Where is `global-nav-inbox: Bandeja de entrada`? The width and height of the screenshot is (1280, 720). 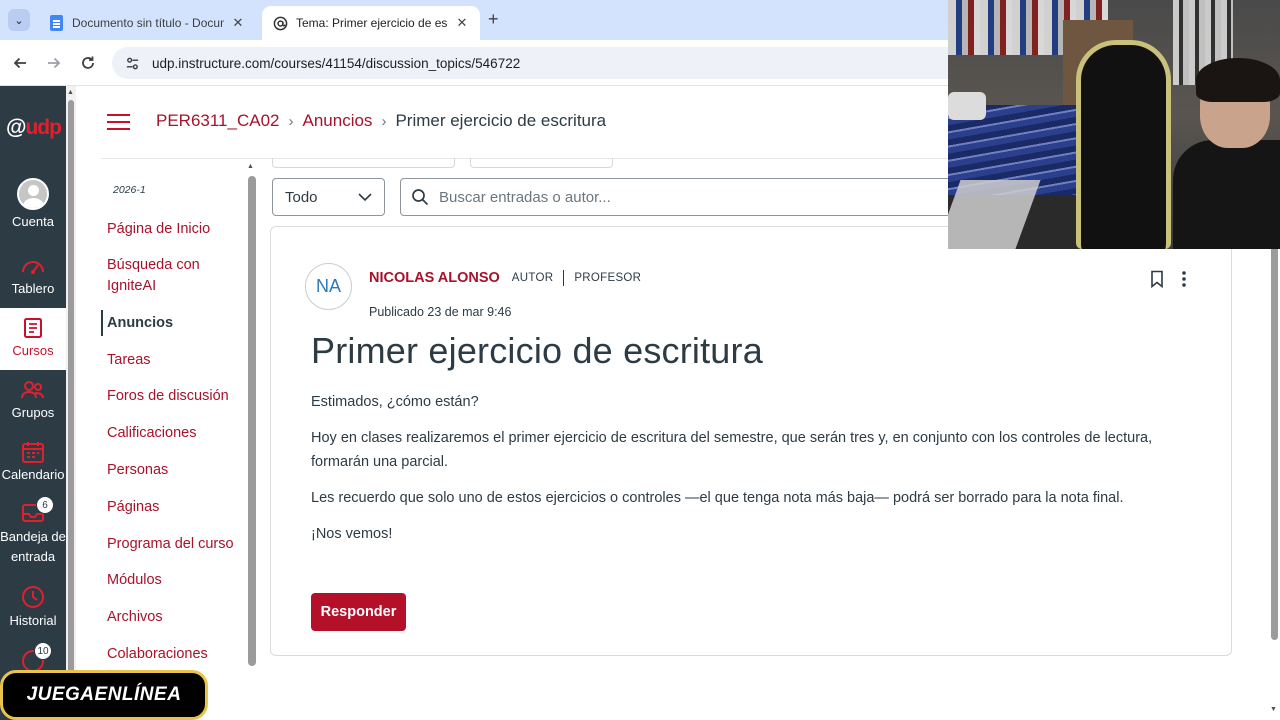 global-nav-inbox: Bandeja de entrada is located at coordinates (33, 533).